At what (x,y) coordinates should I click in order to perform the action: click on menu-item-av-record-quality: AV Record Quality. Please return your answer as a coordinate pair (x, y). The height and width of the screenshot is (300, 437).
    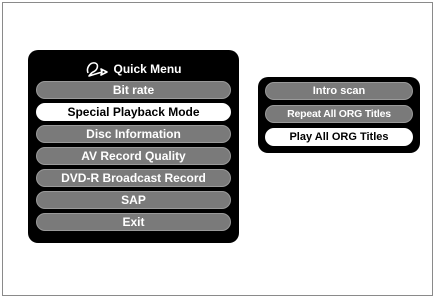
    Looking at the image, I should click on (133, 156).